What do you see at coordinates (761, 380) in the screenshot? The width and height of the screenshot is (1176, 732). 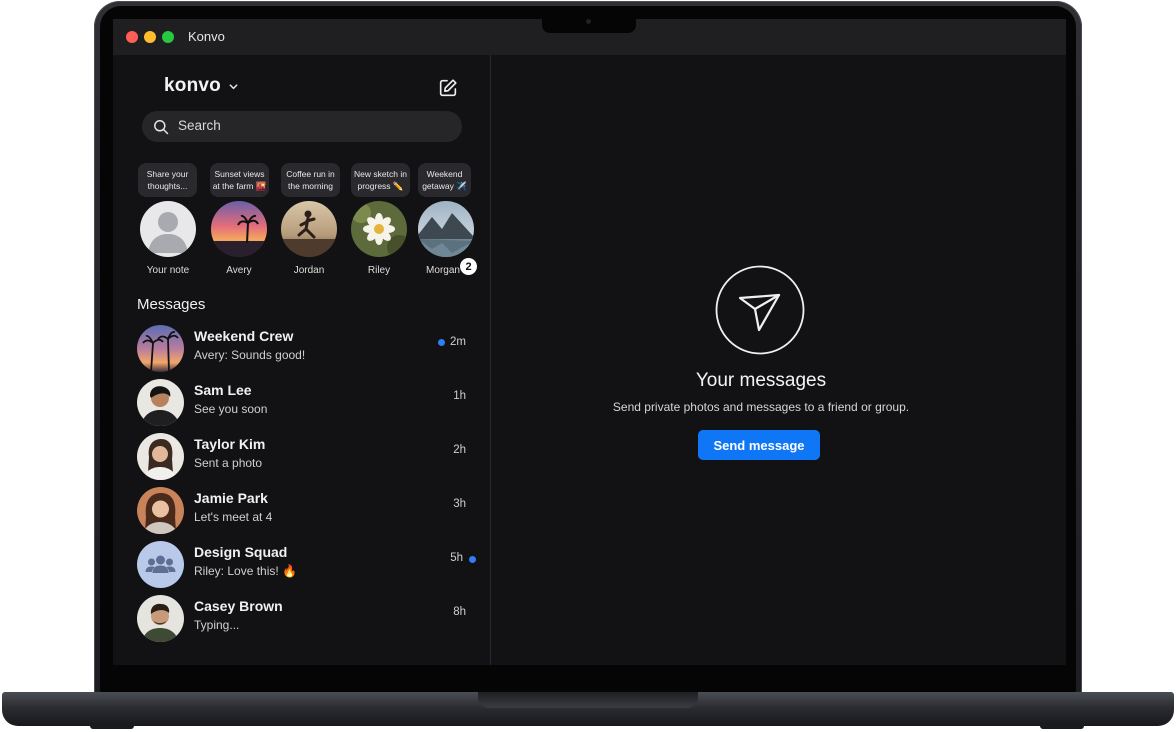 I see `empty-state-title: Your messages` at bounding box center [761, 380].